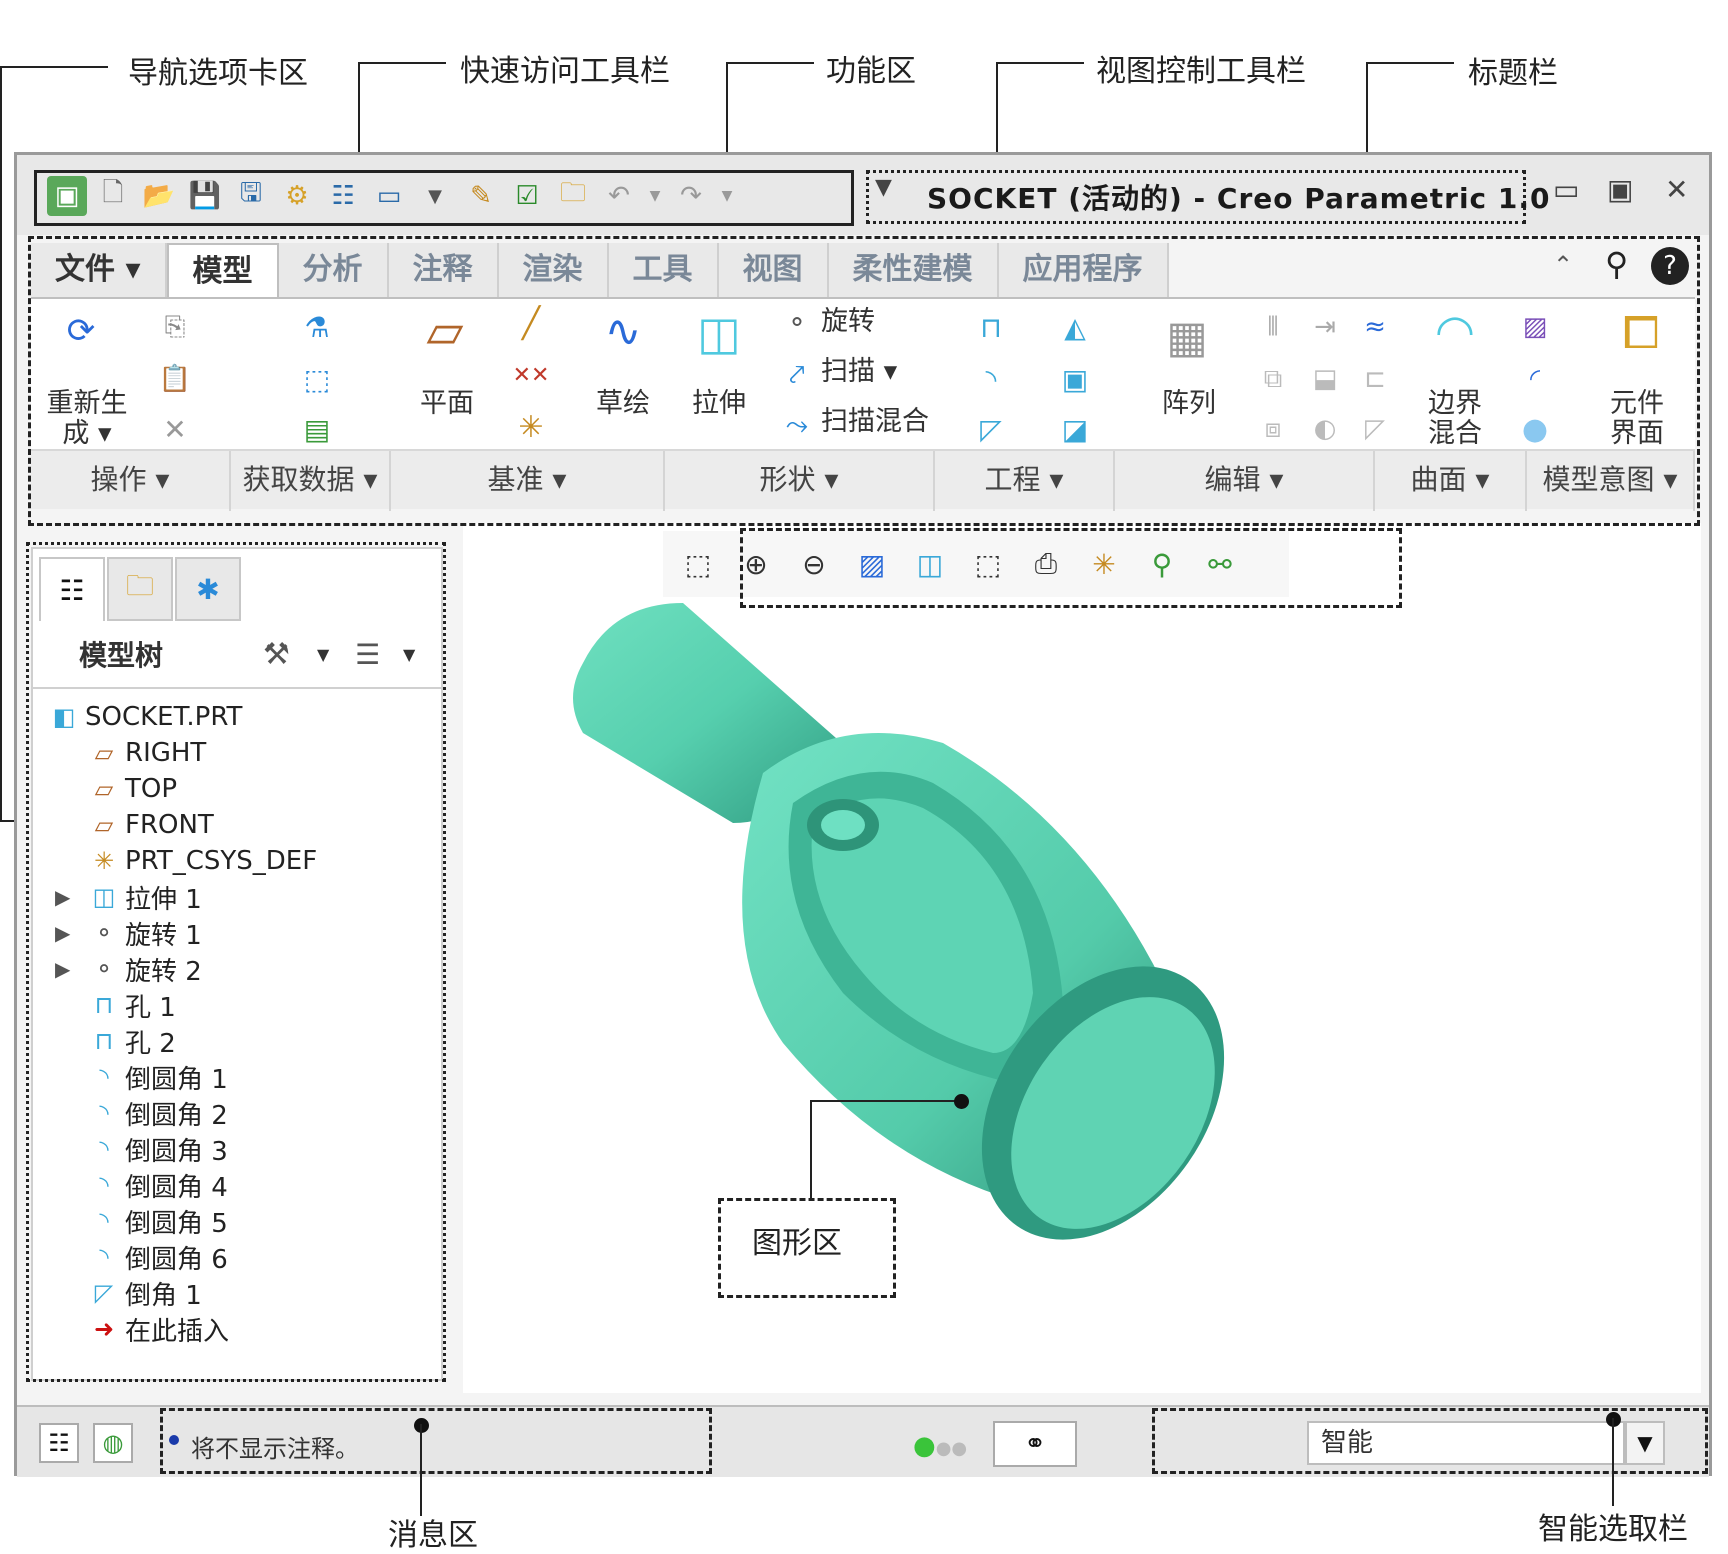  Describe the element at coordinates (1676, 189) in the screenshot. I see `close-icon: ✕` at that location.